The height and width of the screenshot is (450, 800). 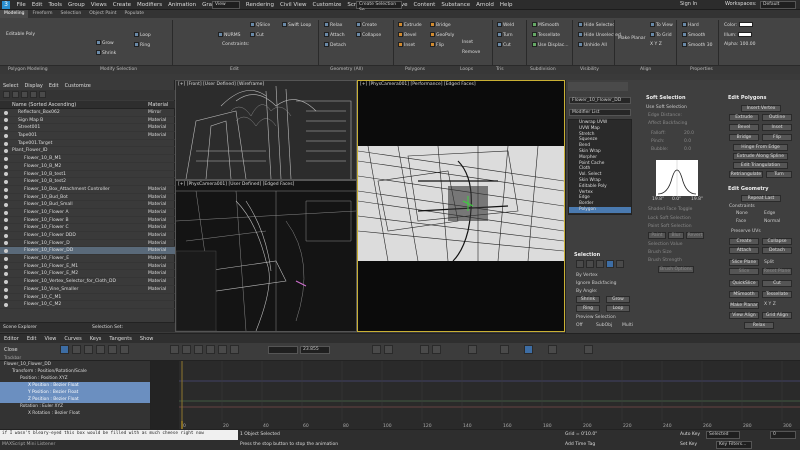 What do you see at coordinates (266, 130) in the screenshot?
I see `viewport-front: [+] [Front] [User Defined] [Wireframe]` at bounding box center [266, 130].